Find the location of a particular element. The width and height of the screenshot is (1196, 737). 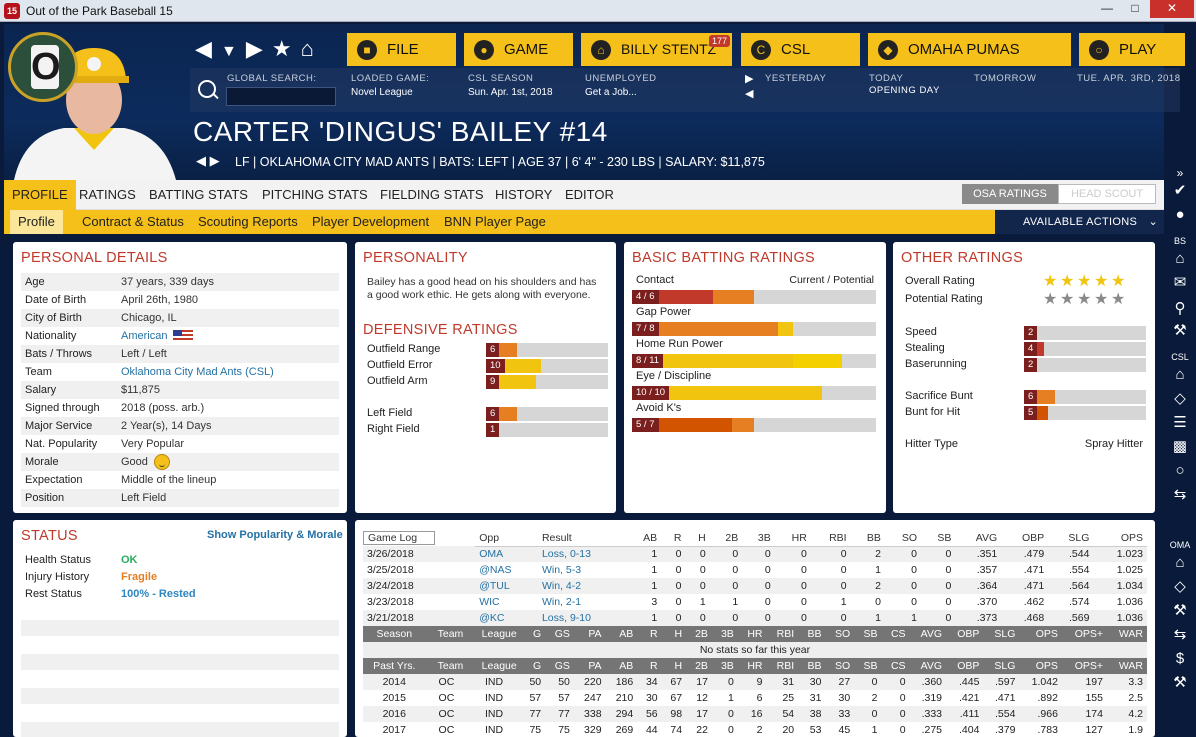

rewind-arrow-icon: ◀ is located at coordinates (749, 93).